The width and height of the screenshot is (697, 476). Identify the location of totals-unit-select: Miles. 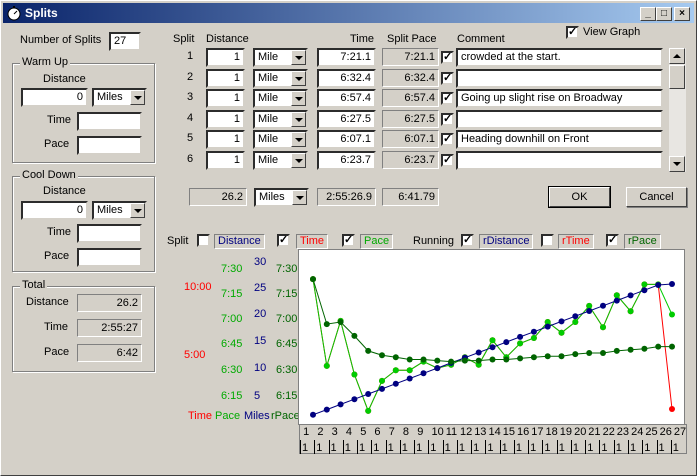
(281, 197).